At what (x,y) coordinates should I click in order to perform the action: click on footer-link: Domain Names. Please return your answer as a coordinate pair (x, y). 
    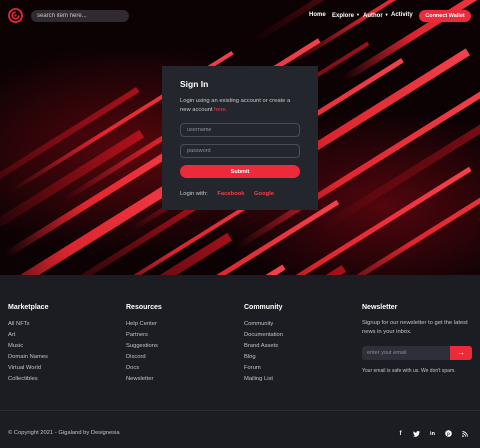
    Looking at the image, I should click on (28, 357).